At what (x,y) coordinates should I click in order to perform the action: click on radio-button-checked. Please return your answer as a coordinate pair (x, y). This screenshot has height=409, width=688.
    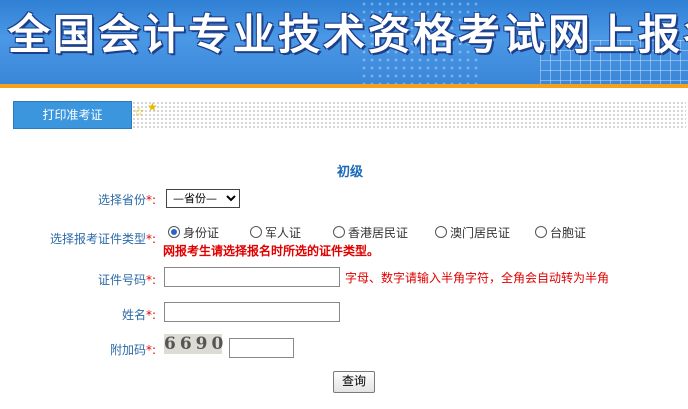
    Looking at the image, I should click on (174, 232).